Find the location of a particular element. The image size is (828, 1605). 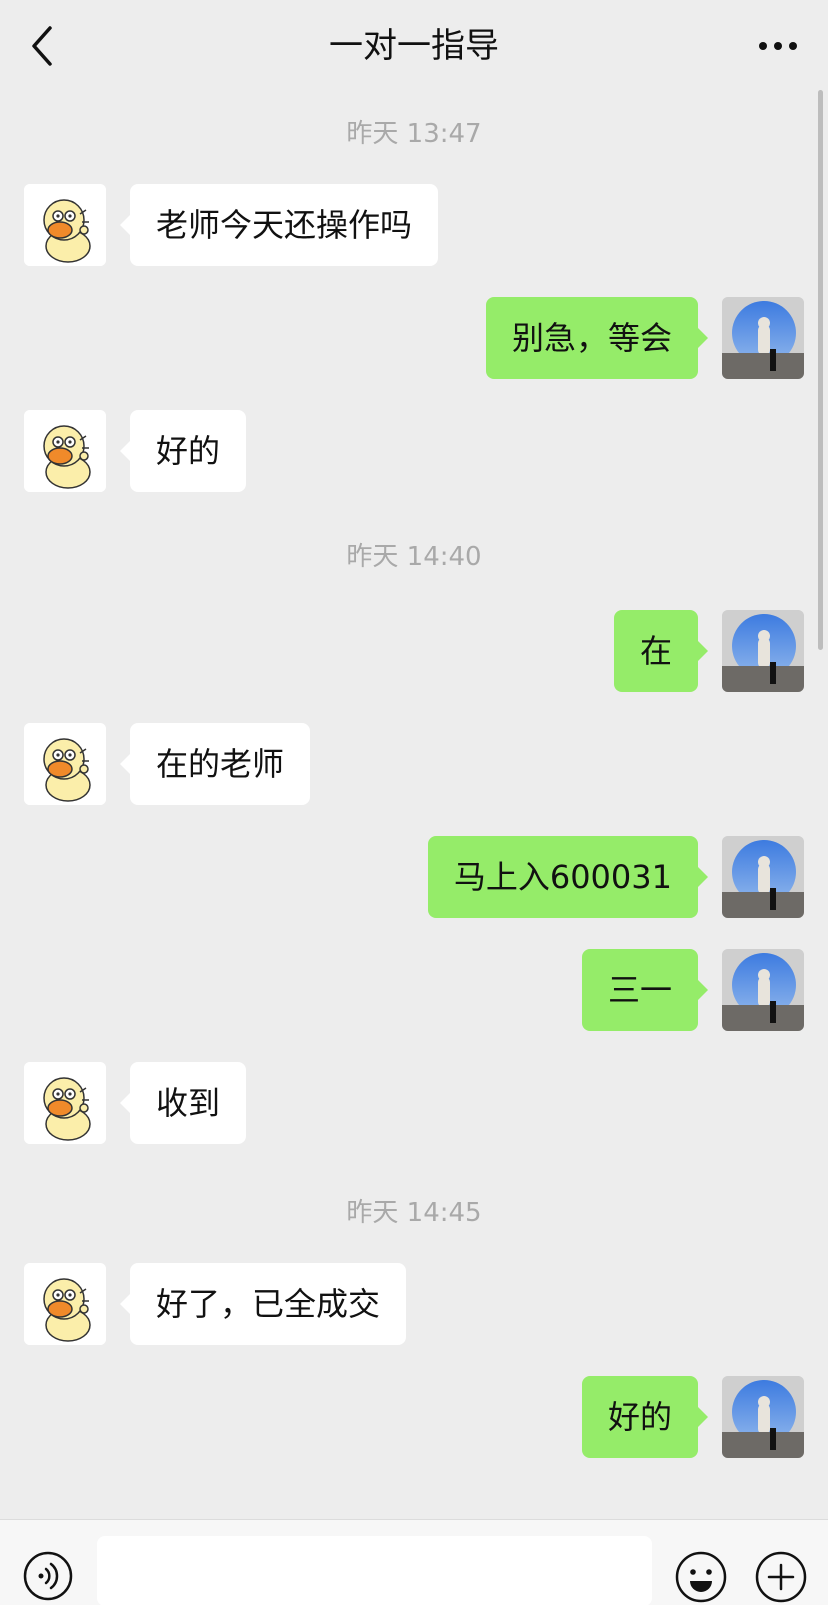

more-dots-icon is located at coordinates (778, 46).